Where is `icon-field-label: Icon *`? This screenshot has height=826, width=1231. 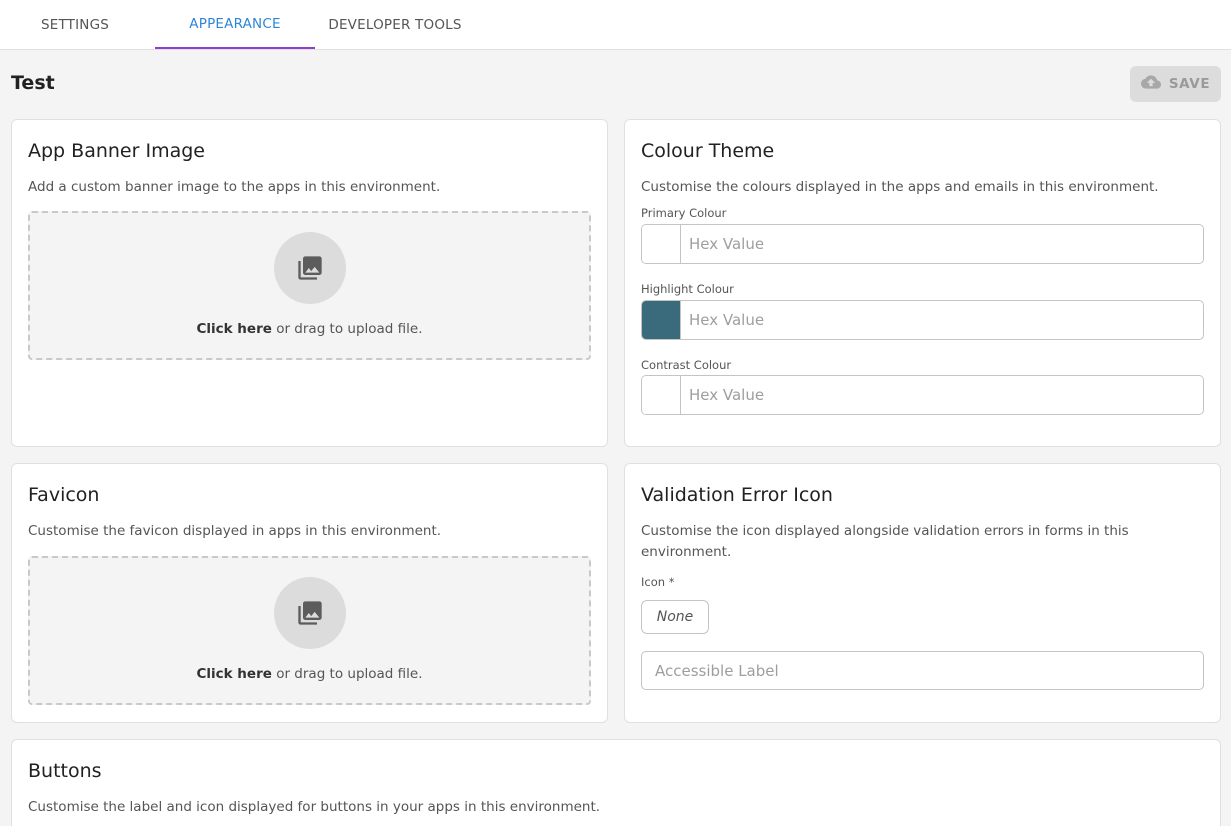
icon-field-label: Icon * is located at coordinates (658, 582).